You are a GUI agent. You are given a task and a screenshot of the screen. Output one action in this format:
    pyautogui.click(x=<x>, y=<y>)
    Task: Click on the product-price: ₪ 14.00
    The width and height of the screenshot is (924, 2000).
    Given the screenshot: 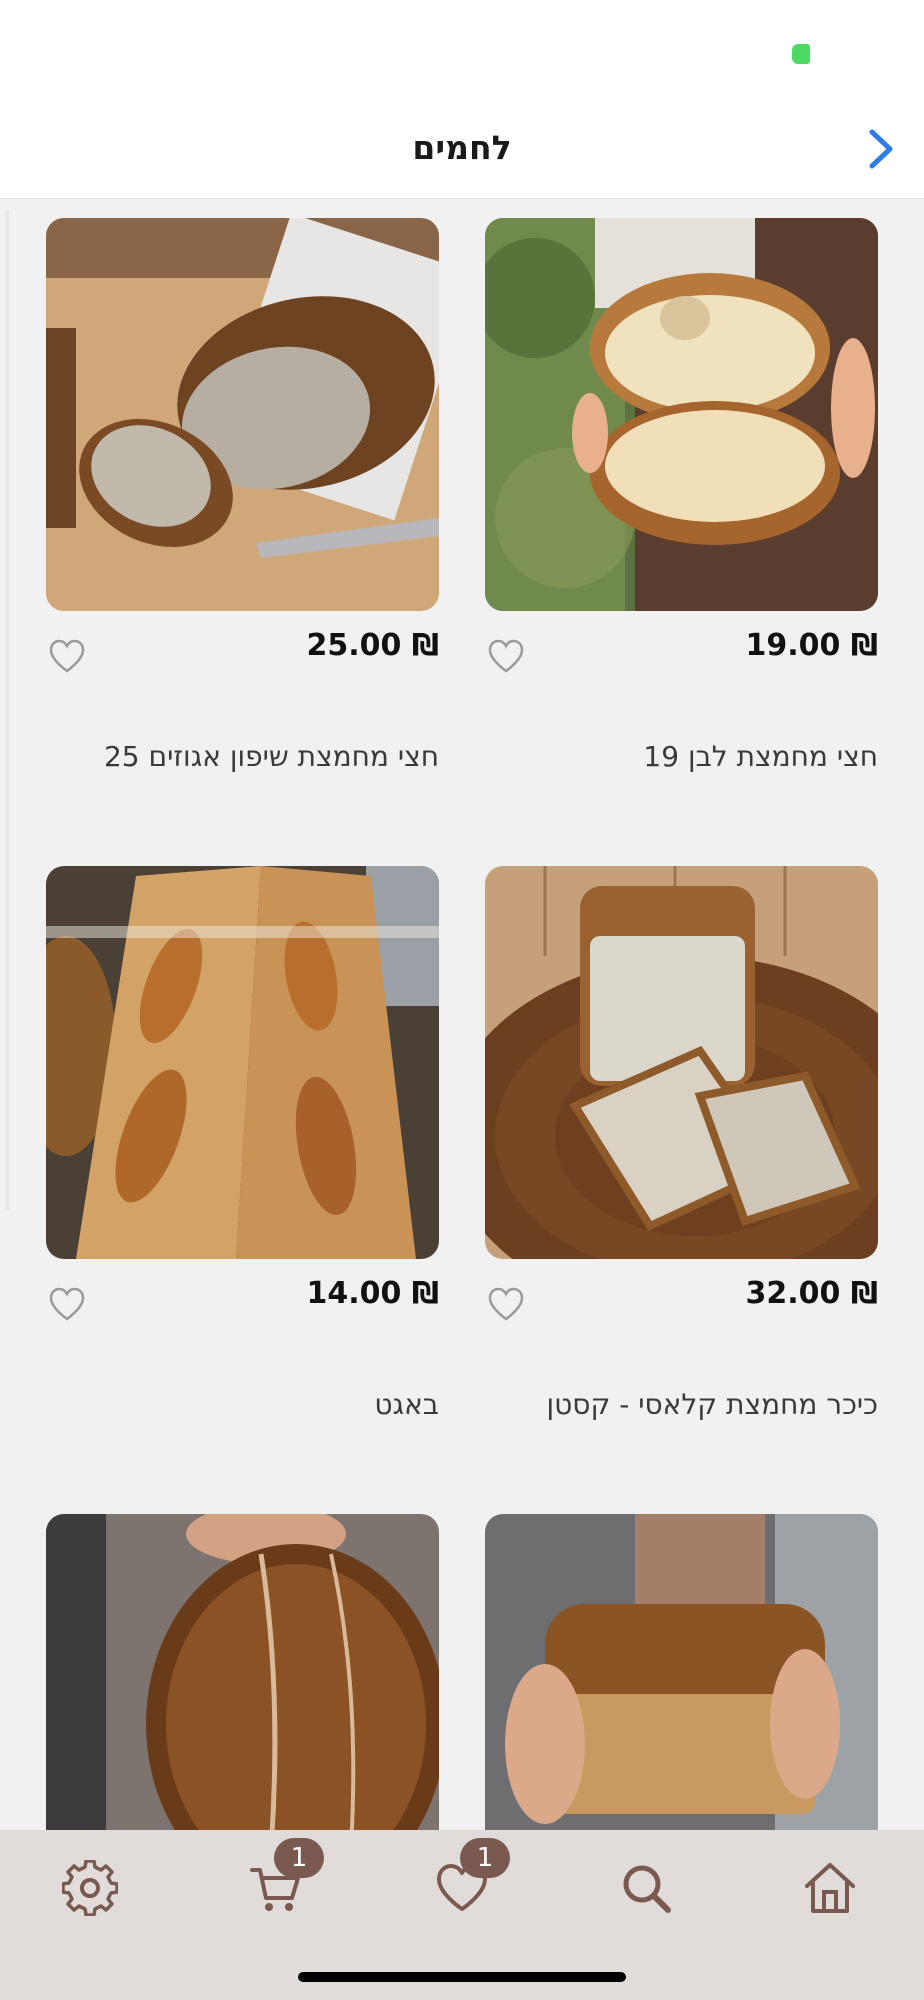 What is the action you would take?
    pyautogui.click(x=372, y=1293)
    